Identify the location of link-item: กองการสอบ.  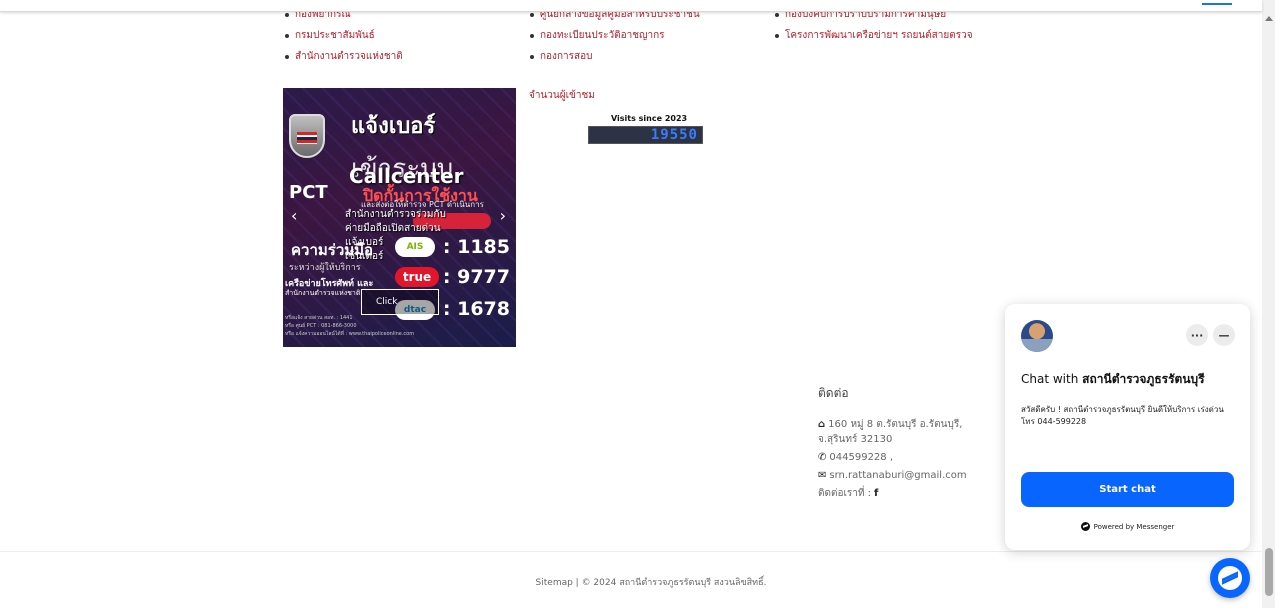
(614, 56).